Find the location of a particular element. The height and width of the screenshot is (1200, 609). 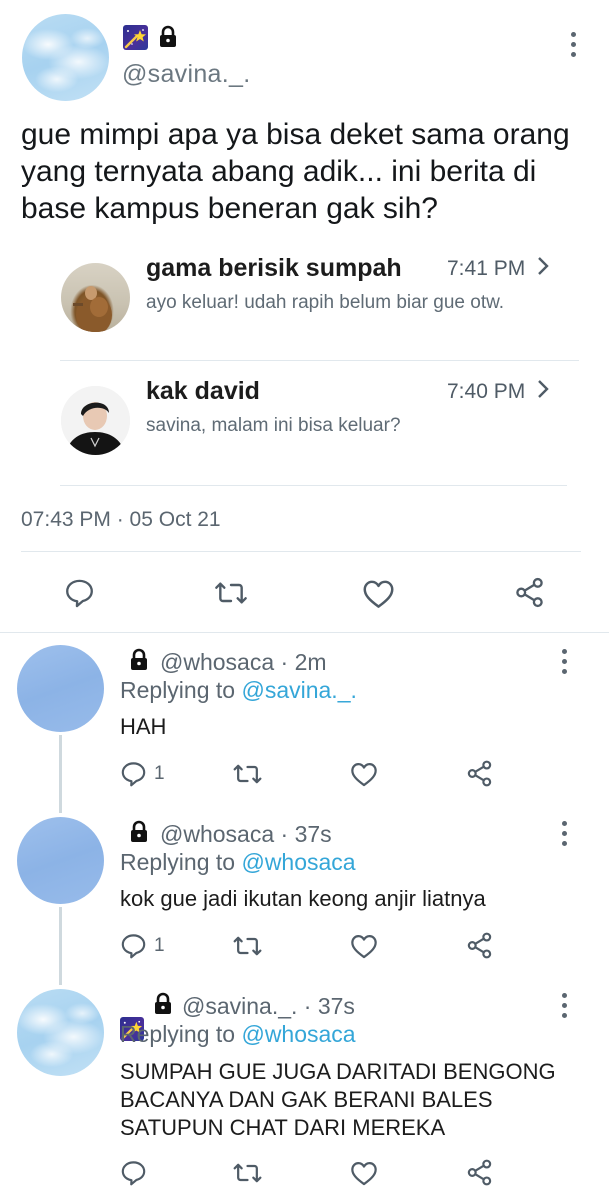

shooting-star-emoji-icon is located at coordinates (135, 37).